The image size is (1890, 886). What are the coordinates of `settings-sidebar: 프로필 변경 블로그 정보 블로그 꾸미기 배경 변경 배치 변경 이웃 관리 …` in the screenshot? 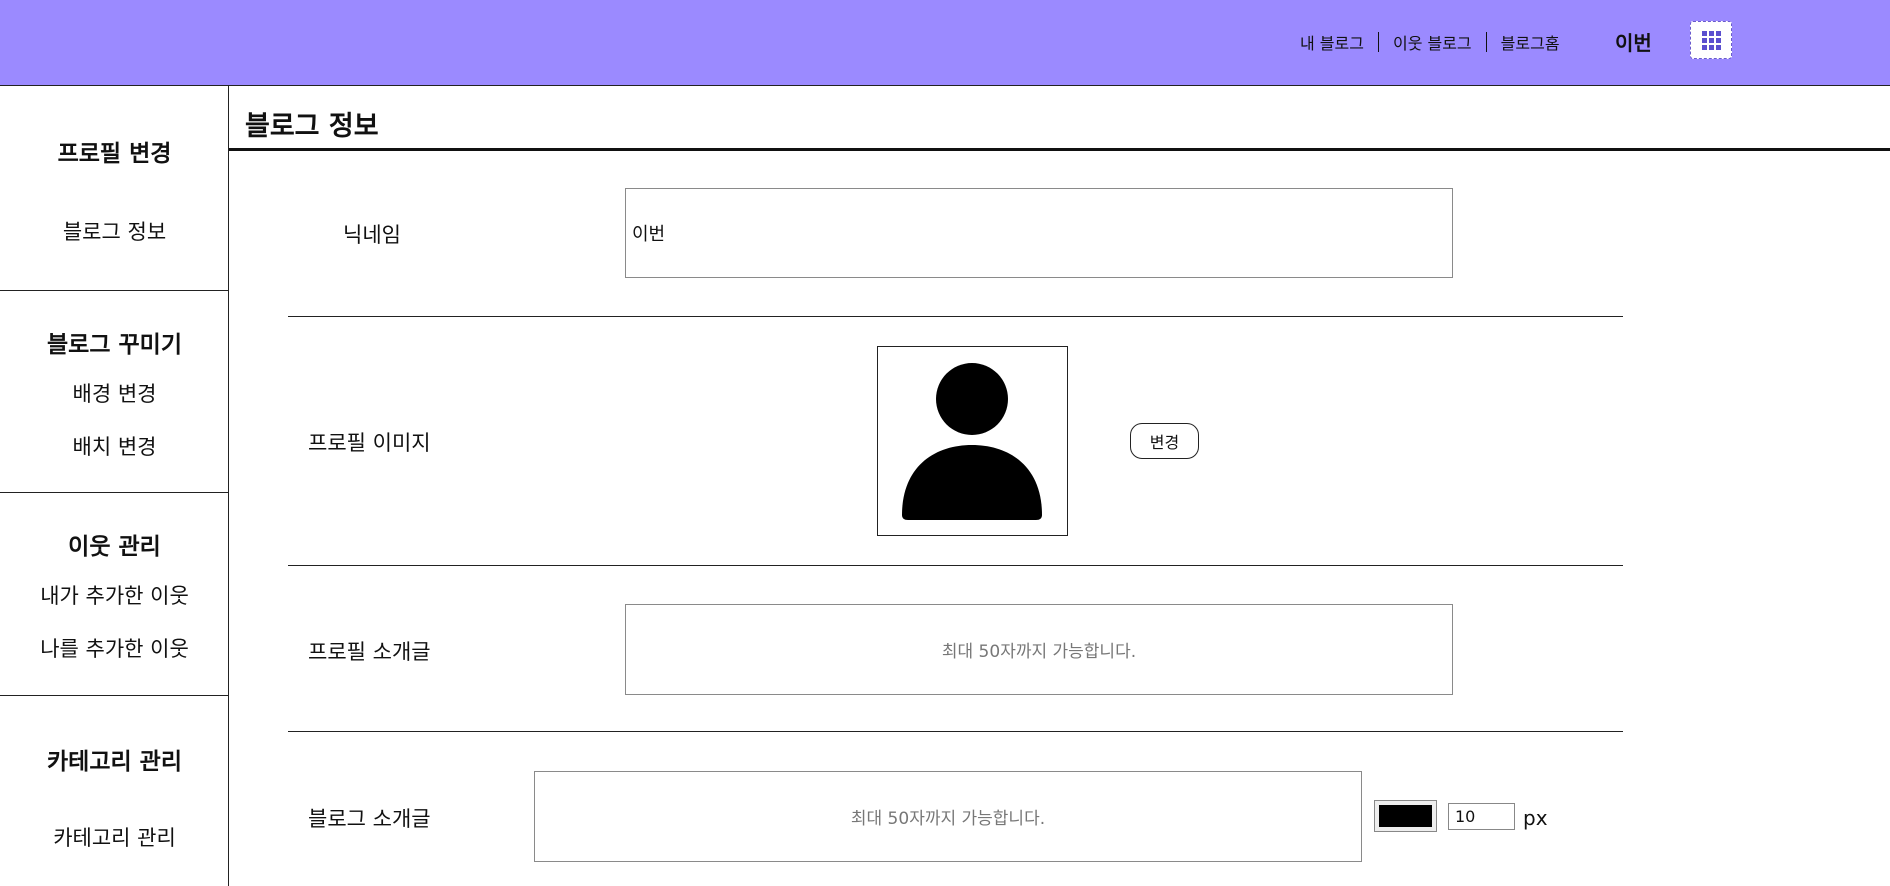 It's located at (114, 486).